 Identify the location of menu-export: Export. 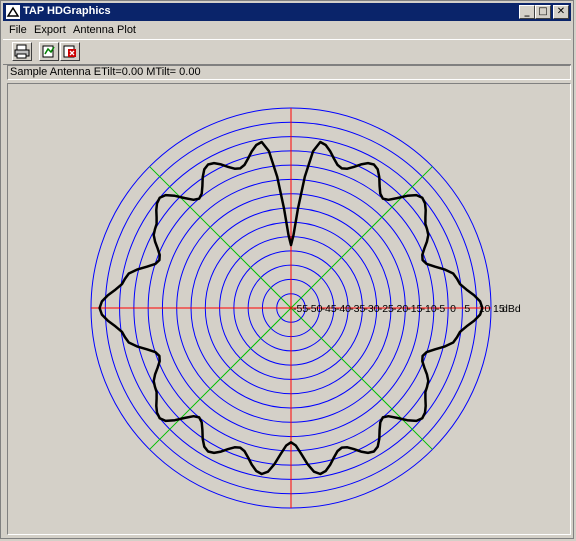
(50, 30).